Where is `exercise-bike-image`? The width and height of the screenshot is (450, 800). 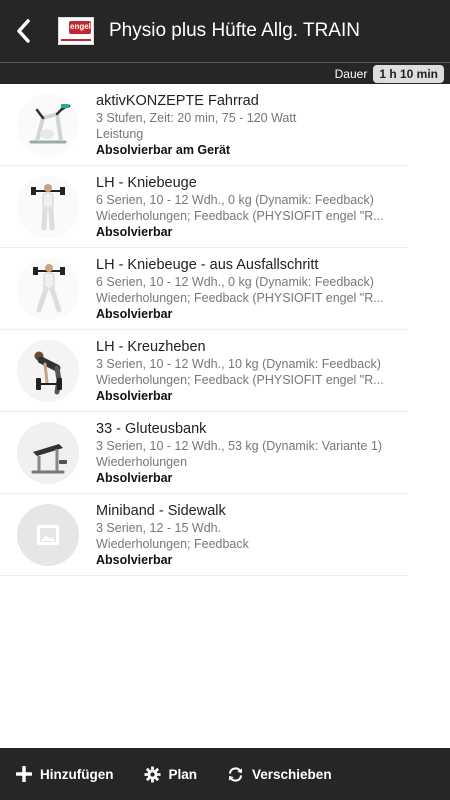 exercise-bike-image is located at coordinates (48, 125).